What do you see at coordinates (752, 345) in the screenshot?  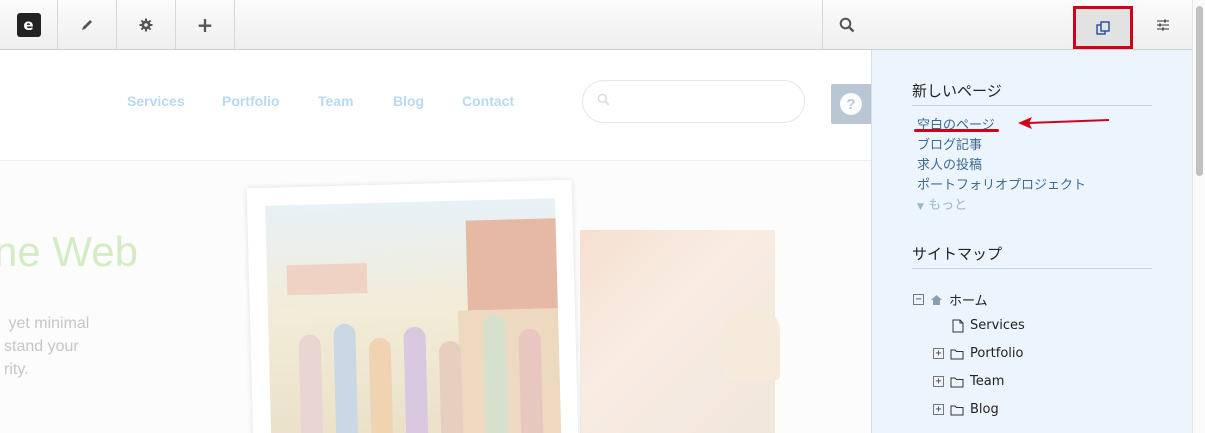 I see `chair-image` at bounding box center [752, 345].